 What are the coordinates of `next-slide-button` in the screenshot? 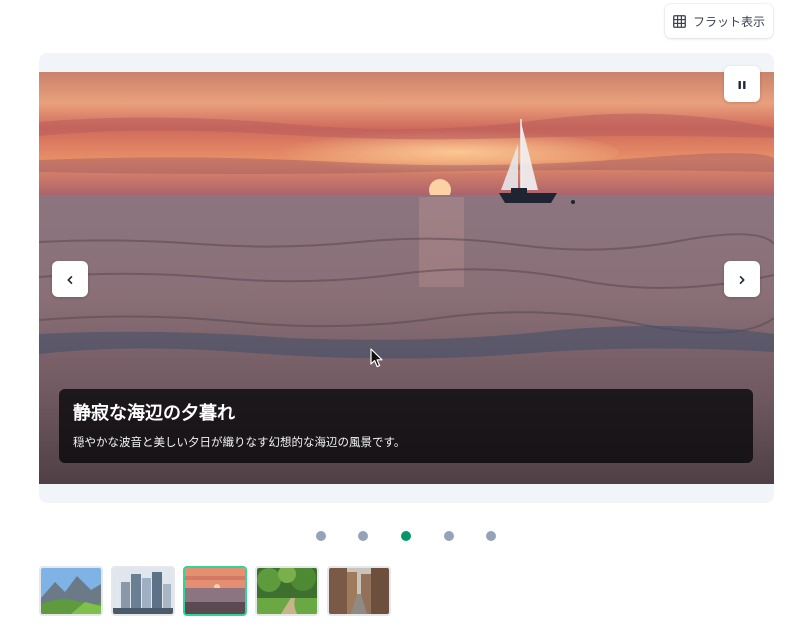 It's located at (742, 279).